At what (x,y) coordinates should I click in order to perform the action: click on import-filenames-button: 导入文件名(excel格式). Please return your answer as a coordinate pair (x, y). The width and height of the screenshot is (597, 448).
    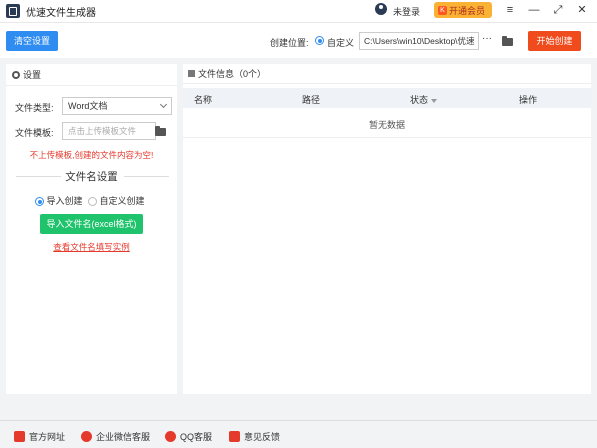
    Looking at the image, I should click on (91, 224).